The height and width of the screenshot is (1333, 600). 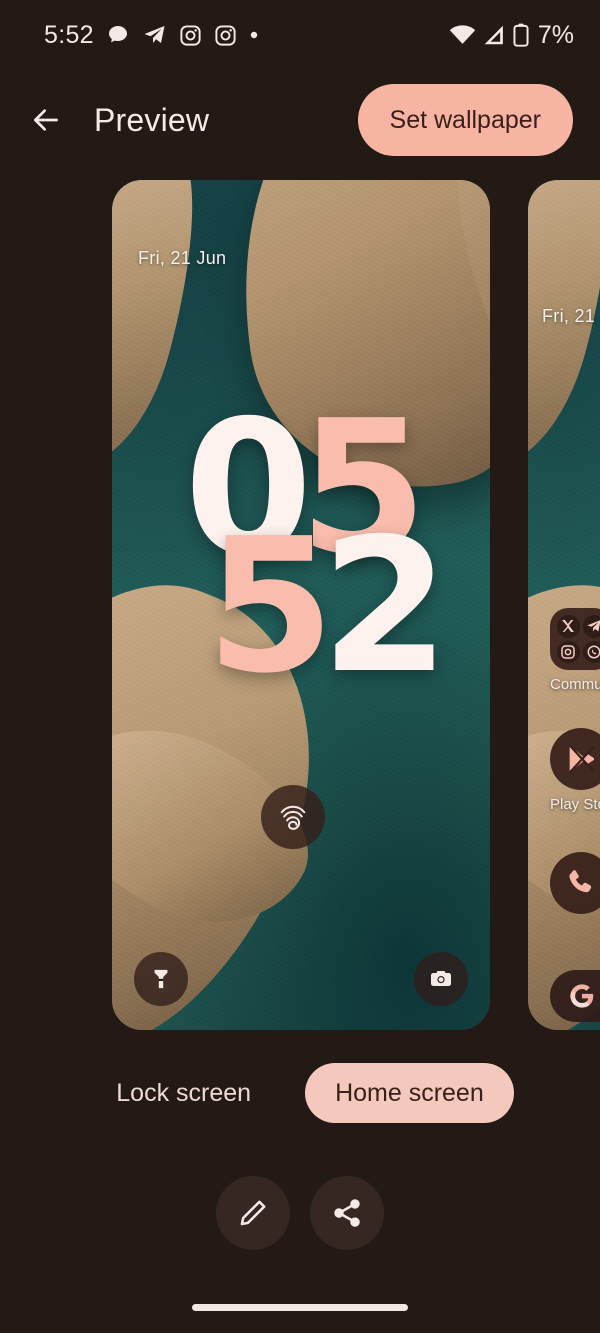 I want to click on flashlight-icon, so click(x=161, y=979).